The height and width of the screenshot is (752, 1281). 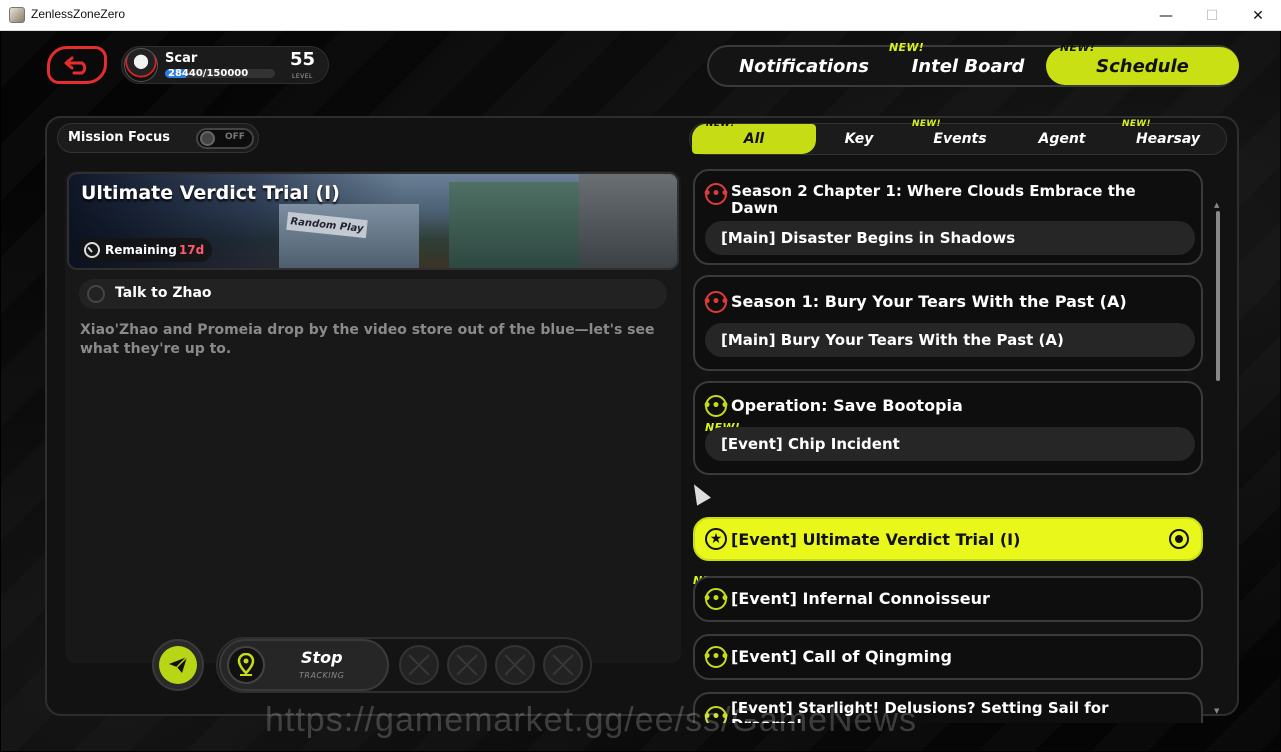 I want to click on quest-card-title: [Event] Call of Qingming, so click(x=841, y=656).